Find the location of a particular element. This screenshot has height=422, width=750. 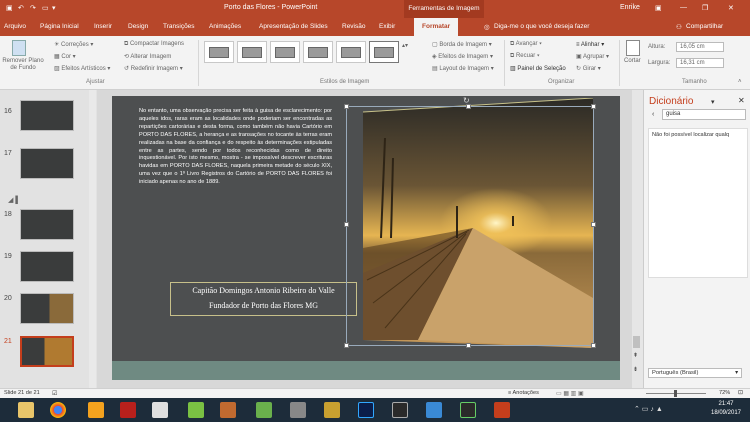

crop-button: Cortar is located at coordinates (632, 61).